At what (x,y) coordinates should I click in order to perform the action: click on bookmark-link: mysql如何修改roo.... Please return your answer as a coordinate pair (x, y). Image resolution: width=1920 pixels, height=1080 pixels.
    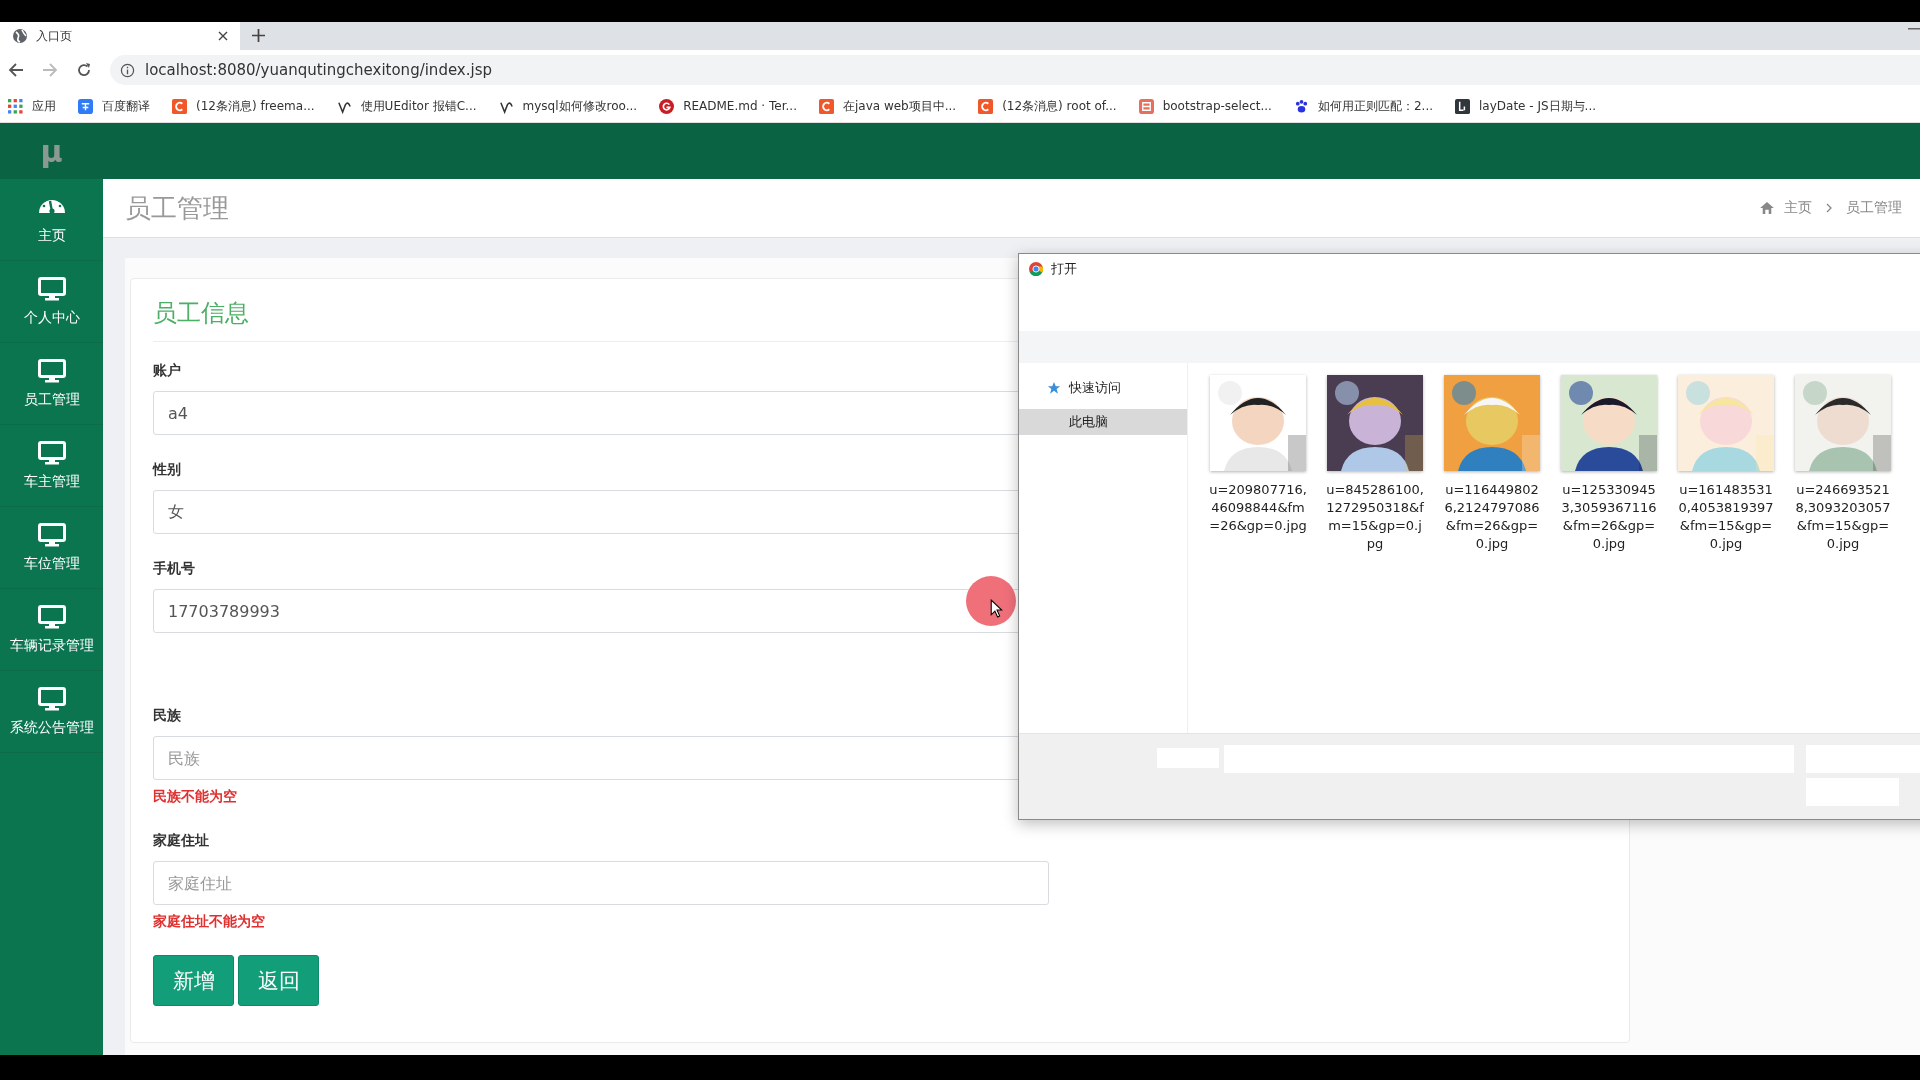
    Looking at the image, I should click on (568, 106).